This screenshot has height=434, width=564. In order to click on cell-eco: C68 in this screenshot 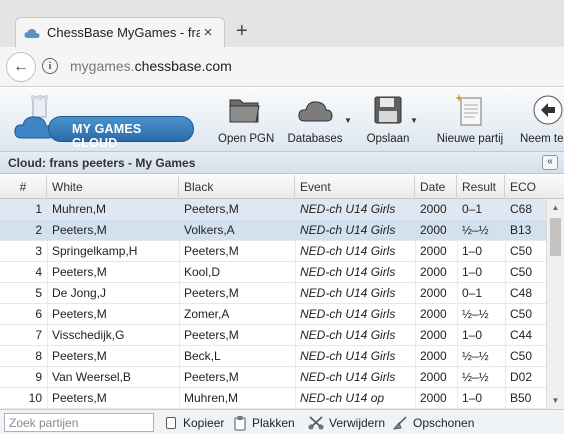, I will do `click(521, 209)`.